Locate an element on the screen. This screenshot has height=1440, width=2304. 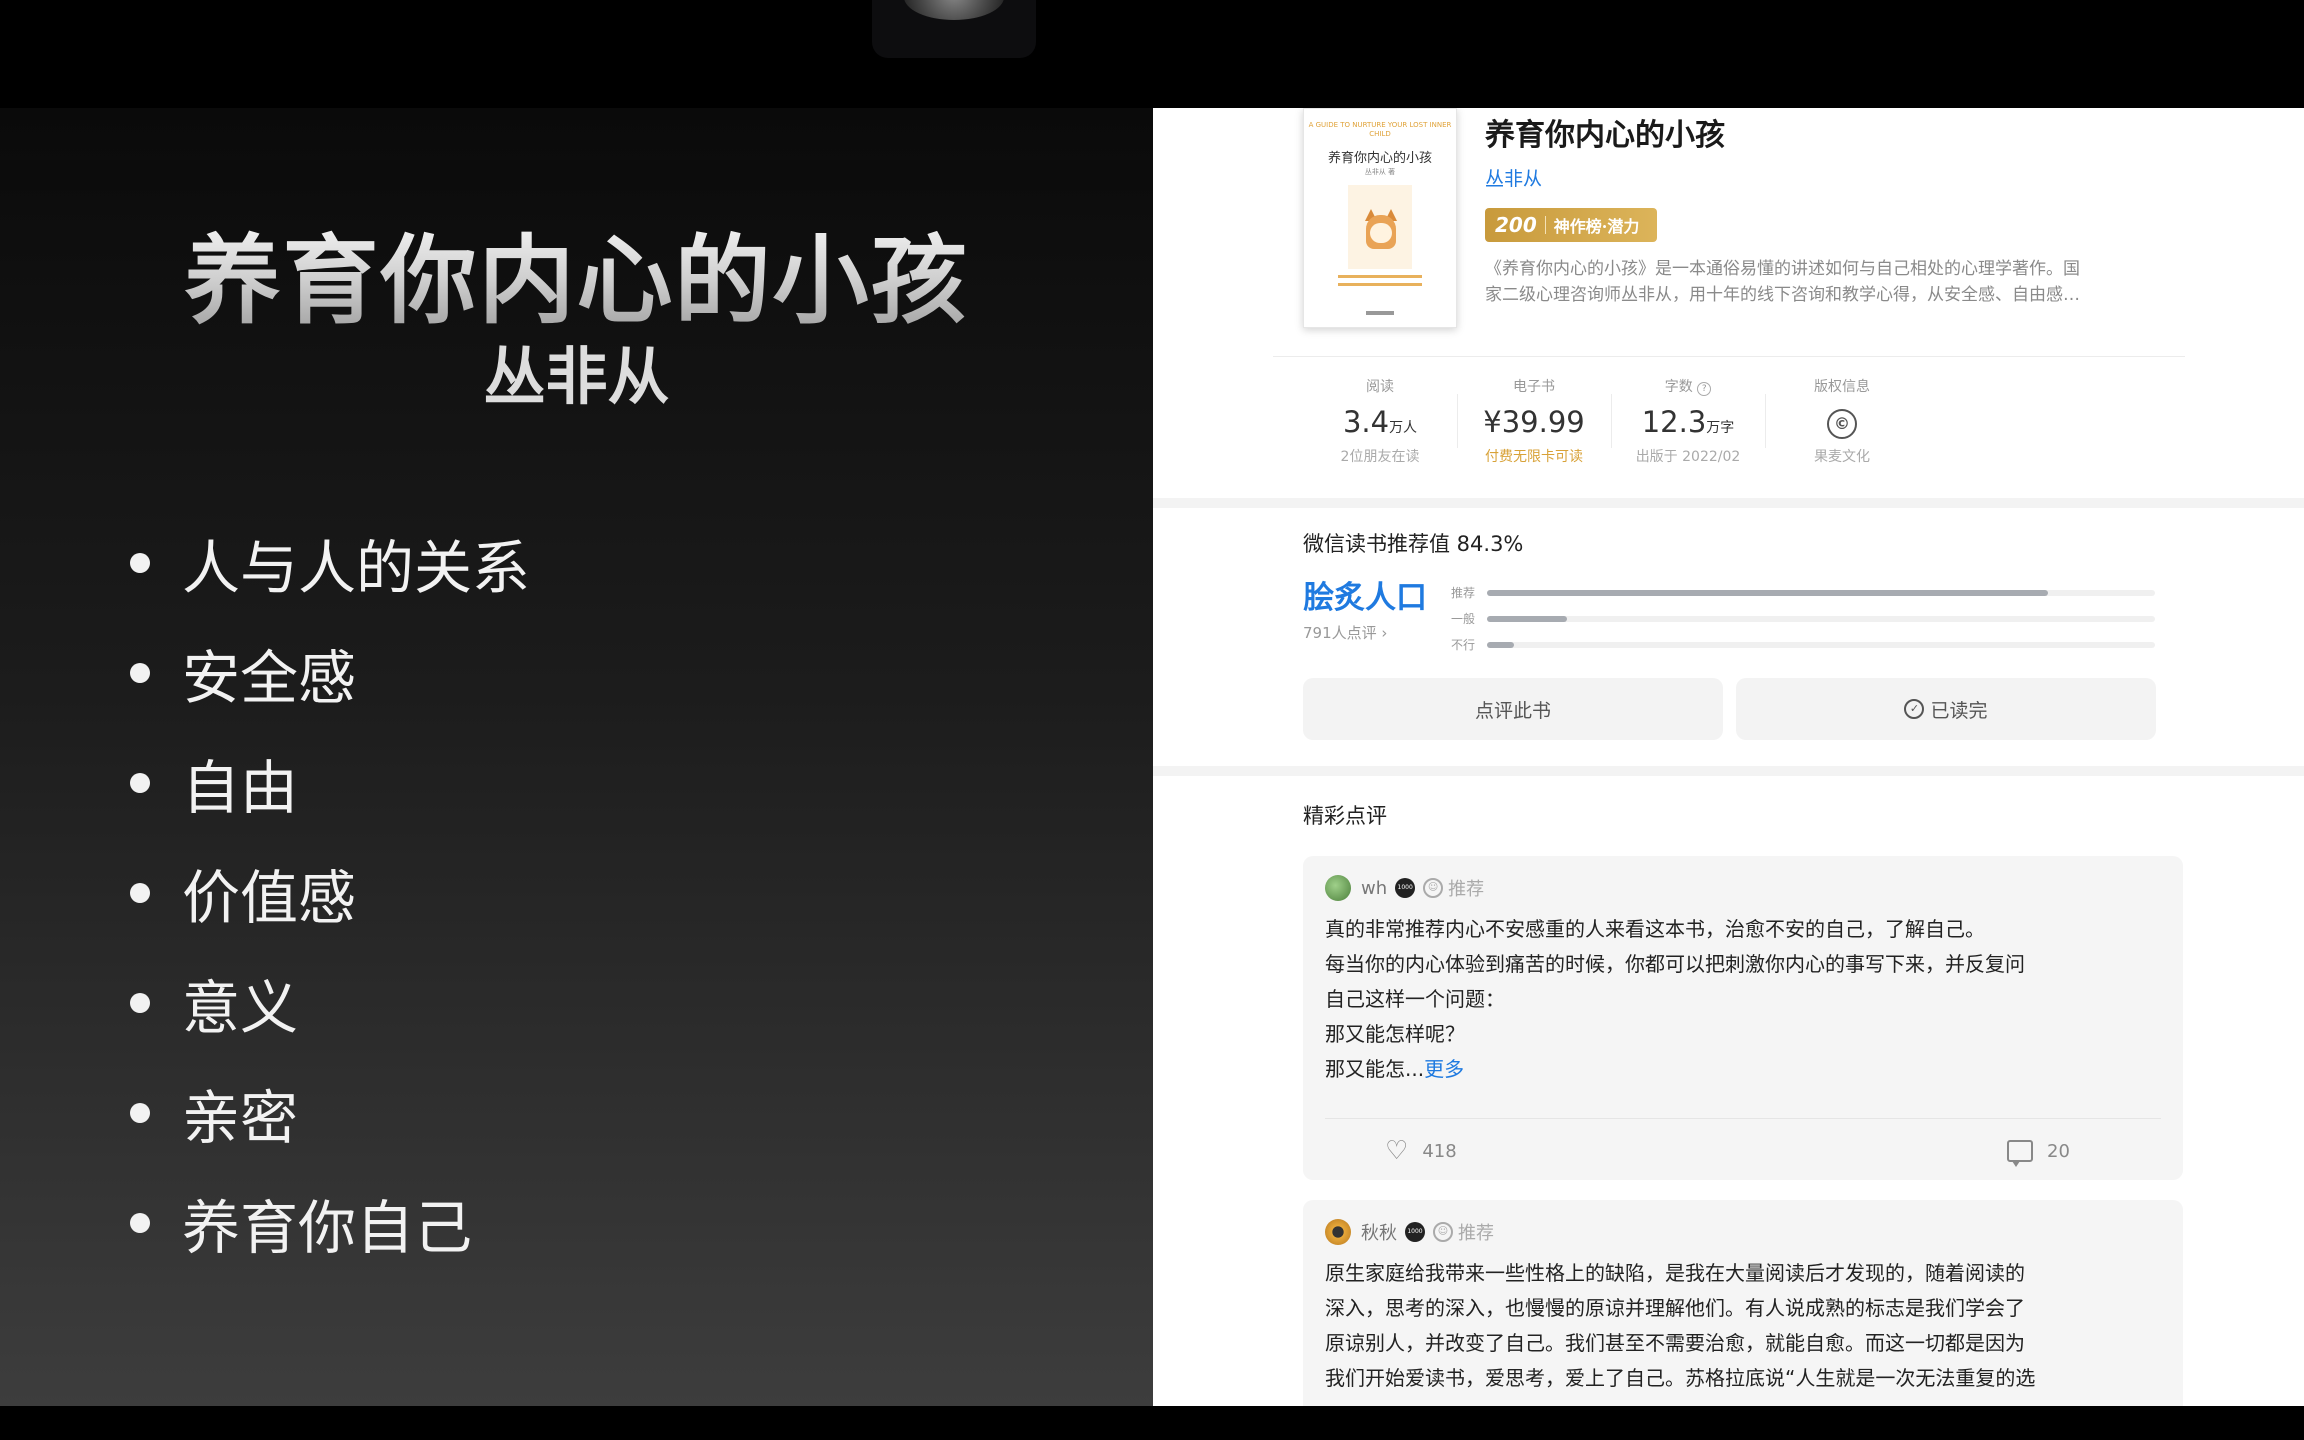
check-circle-icon: ✓ is located at coordinates (1914, 709).